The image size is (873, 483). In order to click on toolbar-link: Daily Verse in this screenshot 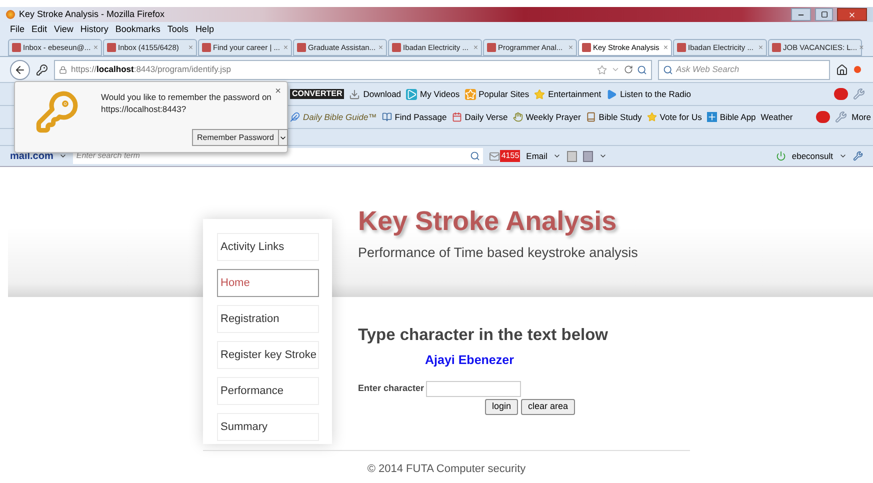, I will do `click(486, 117)`.